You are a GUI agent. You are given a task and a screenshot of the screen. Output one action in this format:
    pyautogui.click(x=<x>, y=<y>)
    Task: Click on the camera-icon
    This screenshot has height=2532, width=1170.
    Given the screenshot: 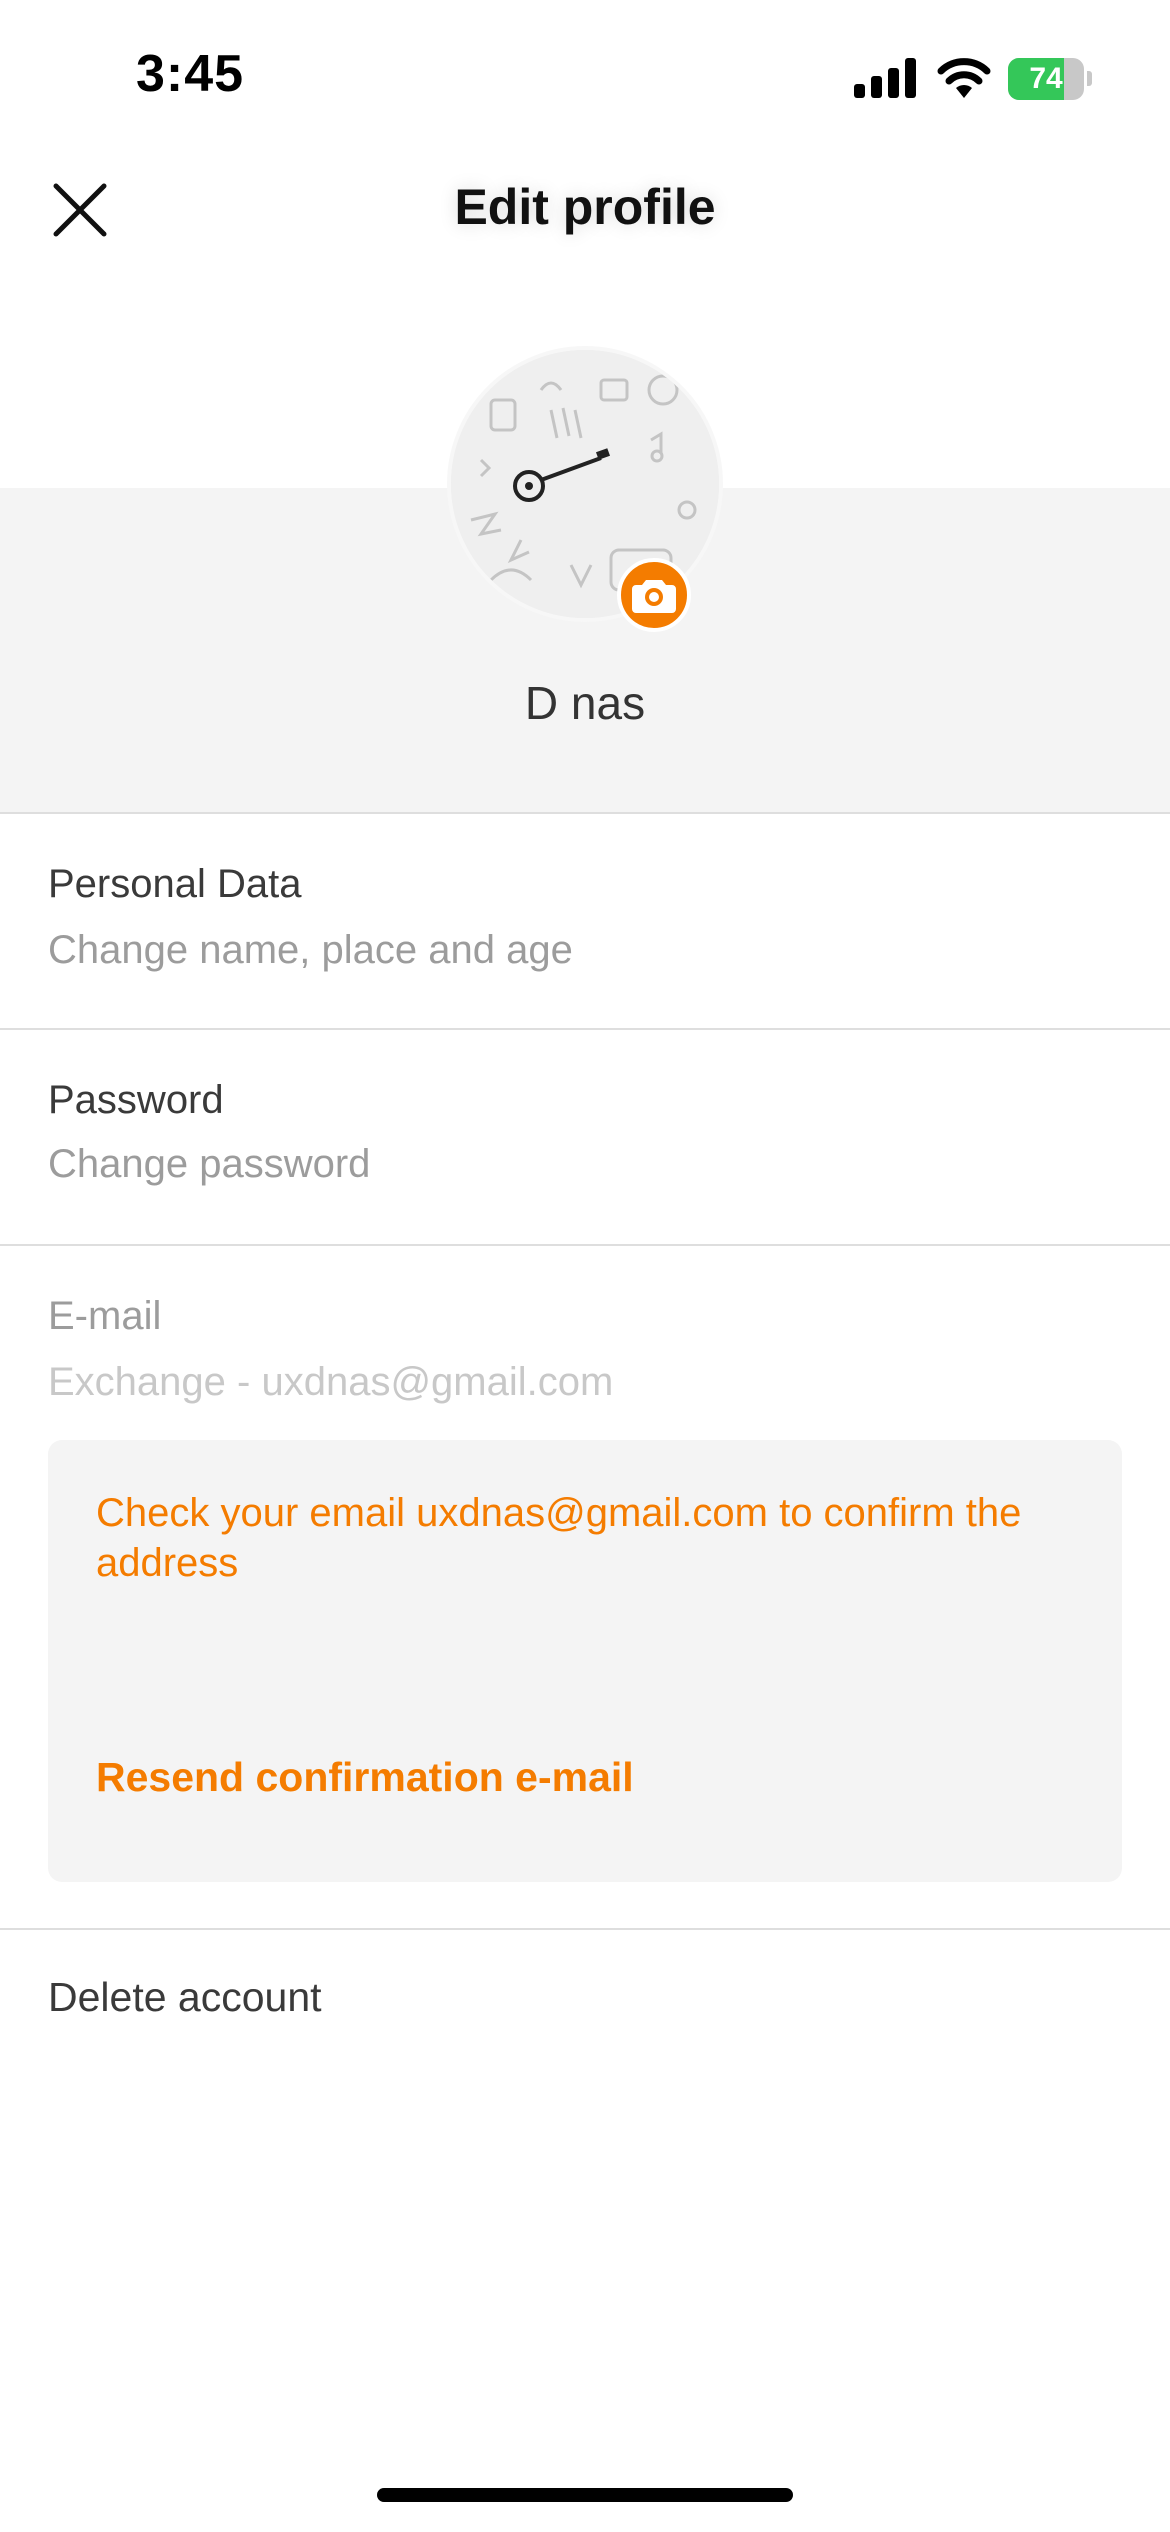 What is the action you would take?
    pyautogui.click(x=654, y=596)
    